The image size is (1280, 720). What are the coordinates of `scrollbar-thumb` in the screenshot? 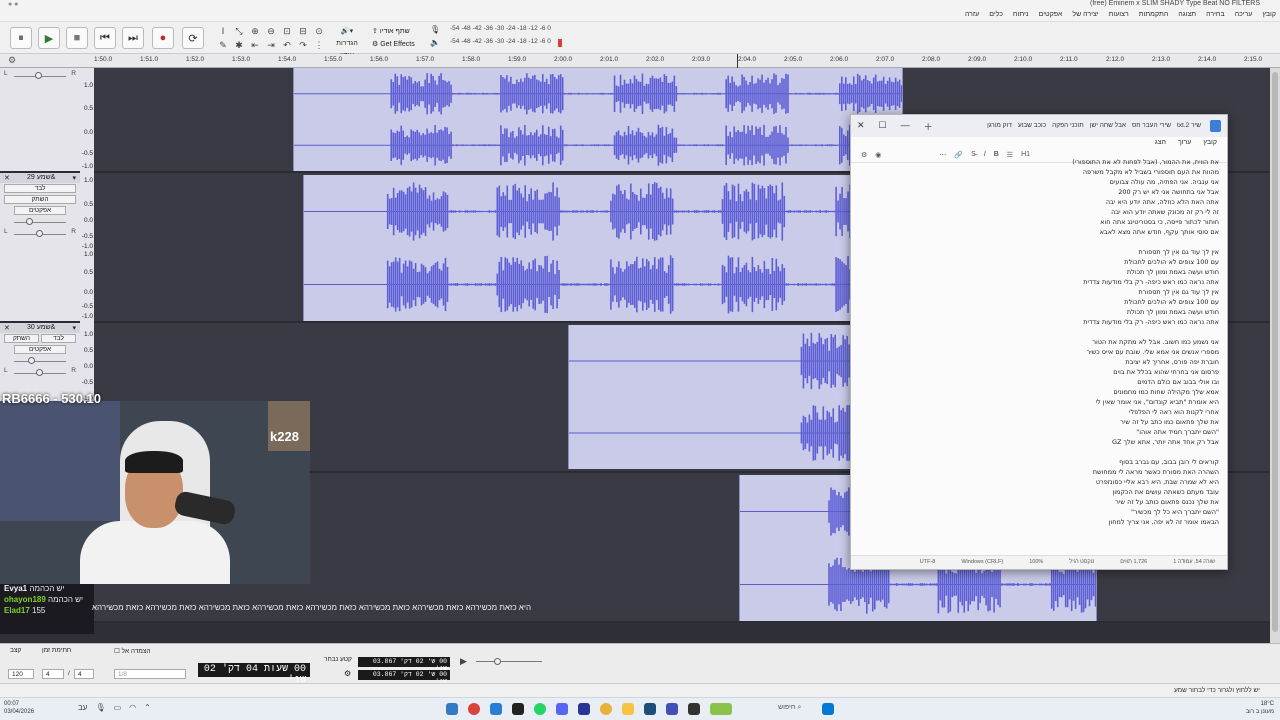 It's located at (1275, 352).